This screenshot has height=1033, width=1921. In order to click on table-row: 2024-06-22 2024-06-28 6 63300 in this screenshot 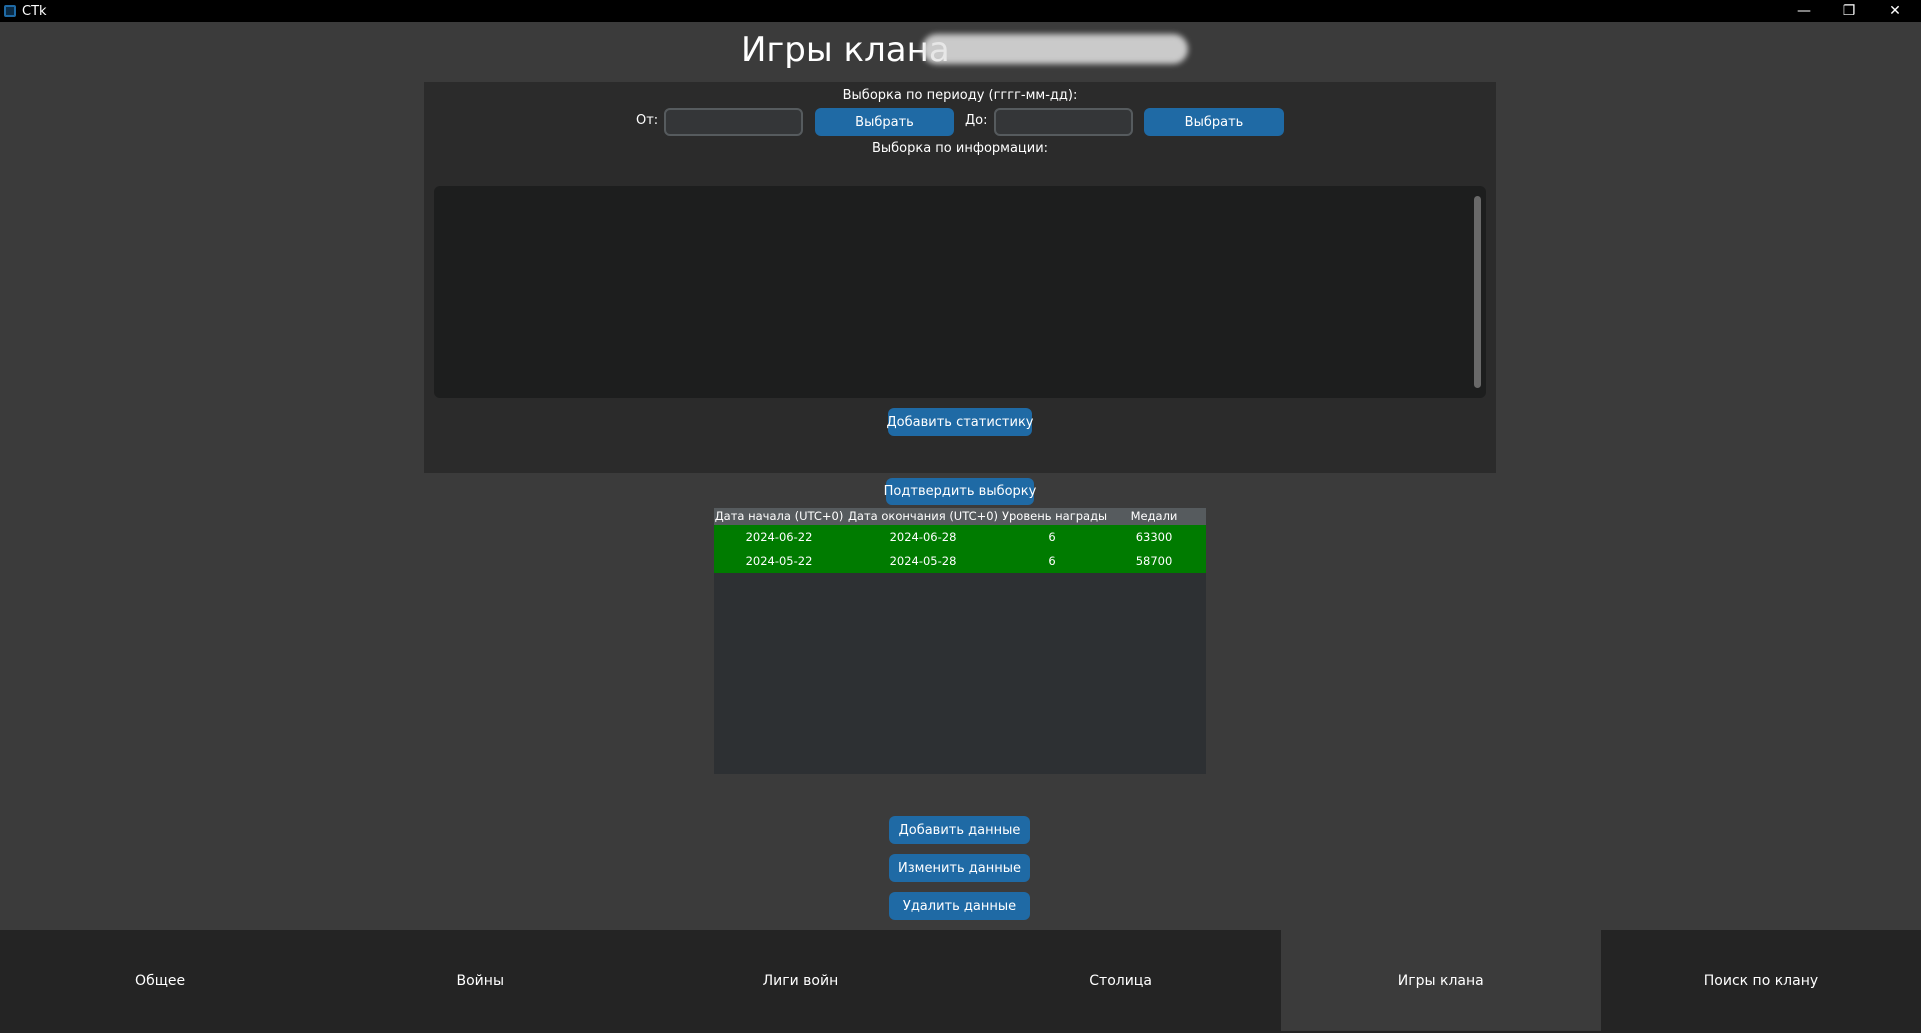, I will do `click(960, 537)`.